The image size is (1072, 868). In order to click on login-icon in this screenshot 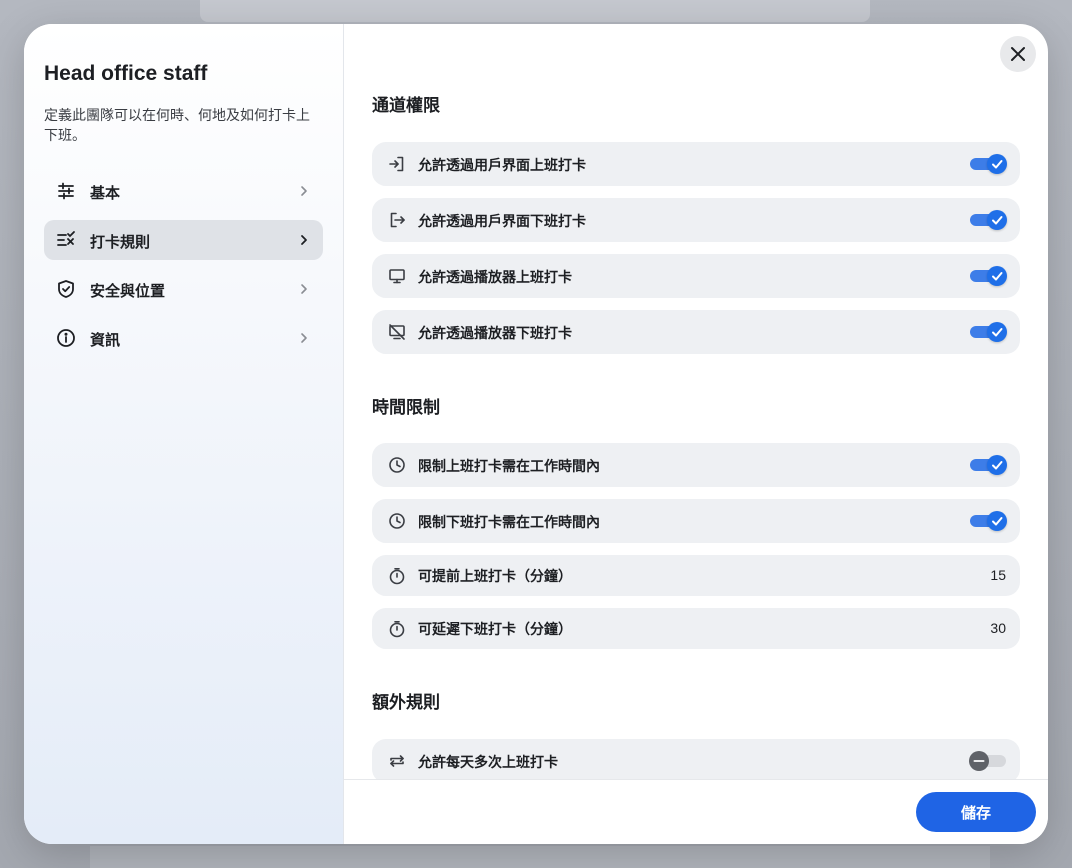, I will do `click(396, 164)`.